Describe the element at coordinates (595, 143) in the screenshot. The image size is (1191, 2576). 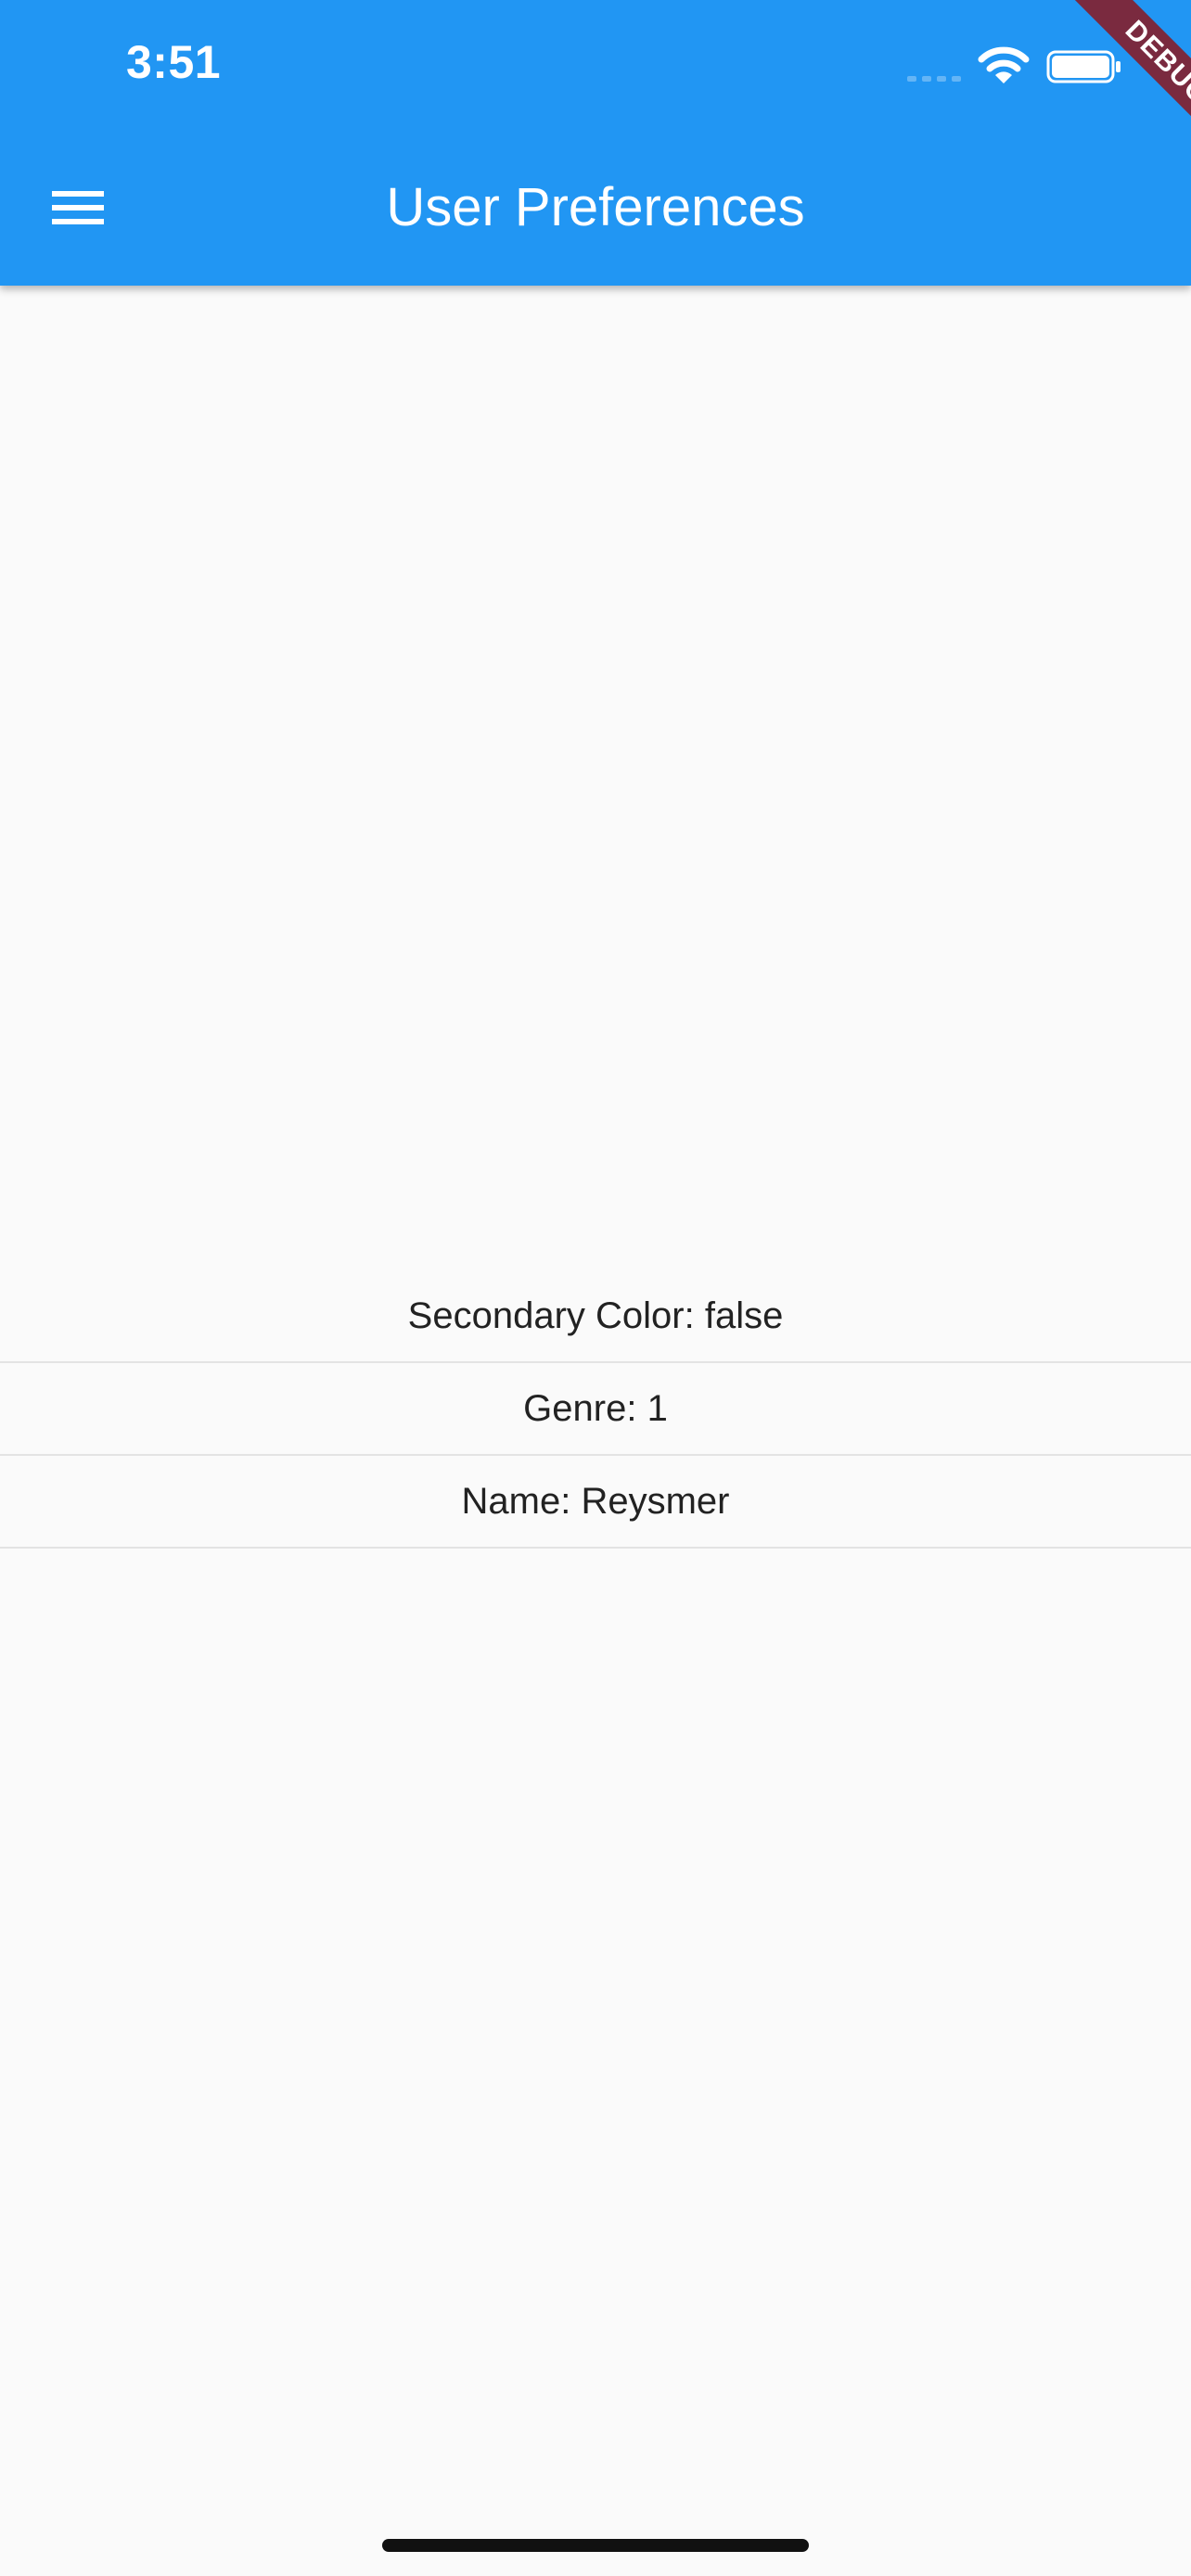
I see `app-bar: 3:51 User Preferences` at that location.